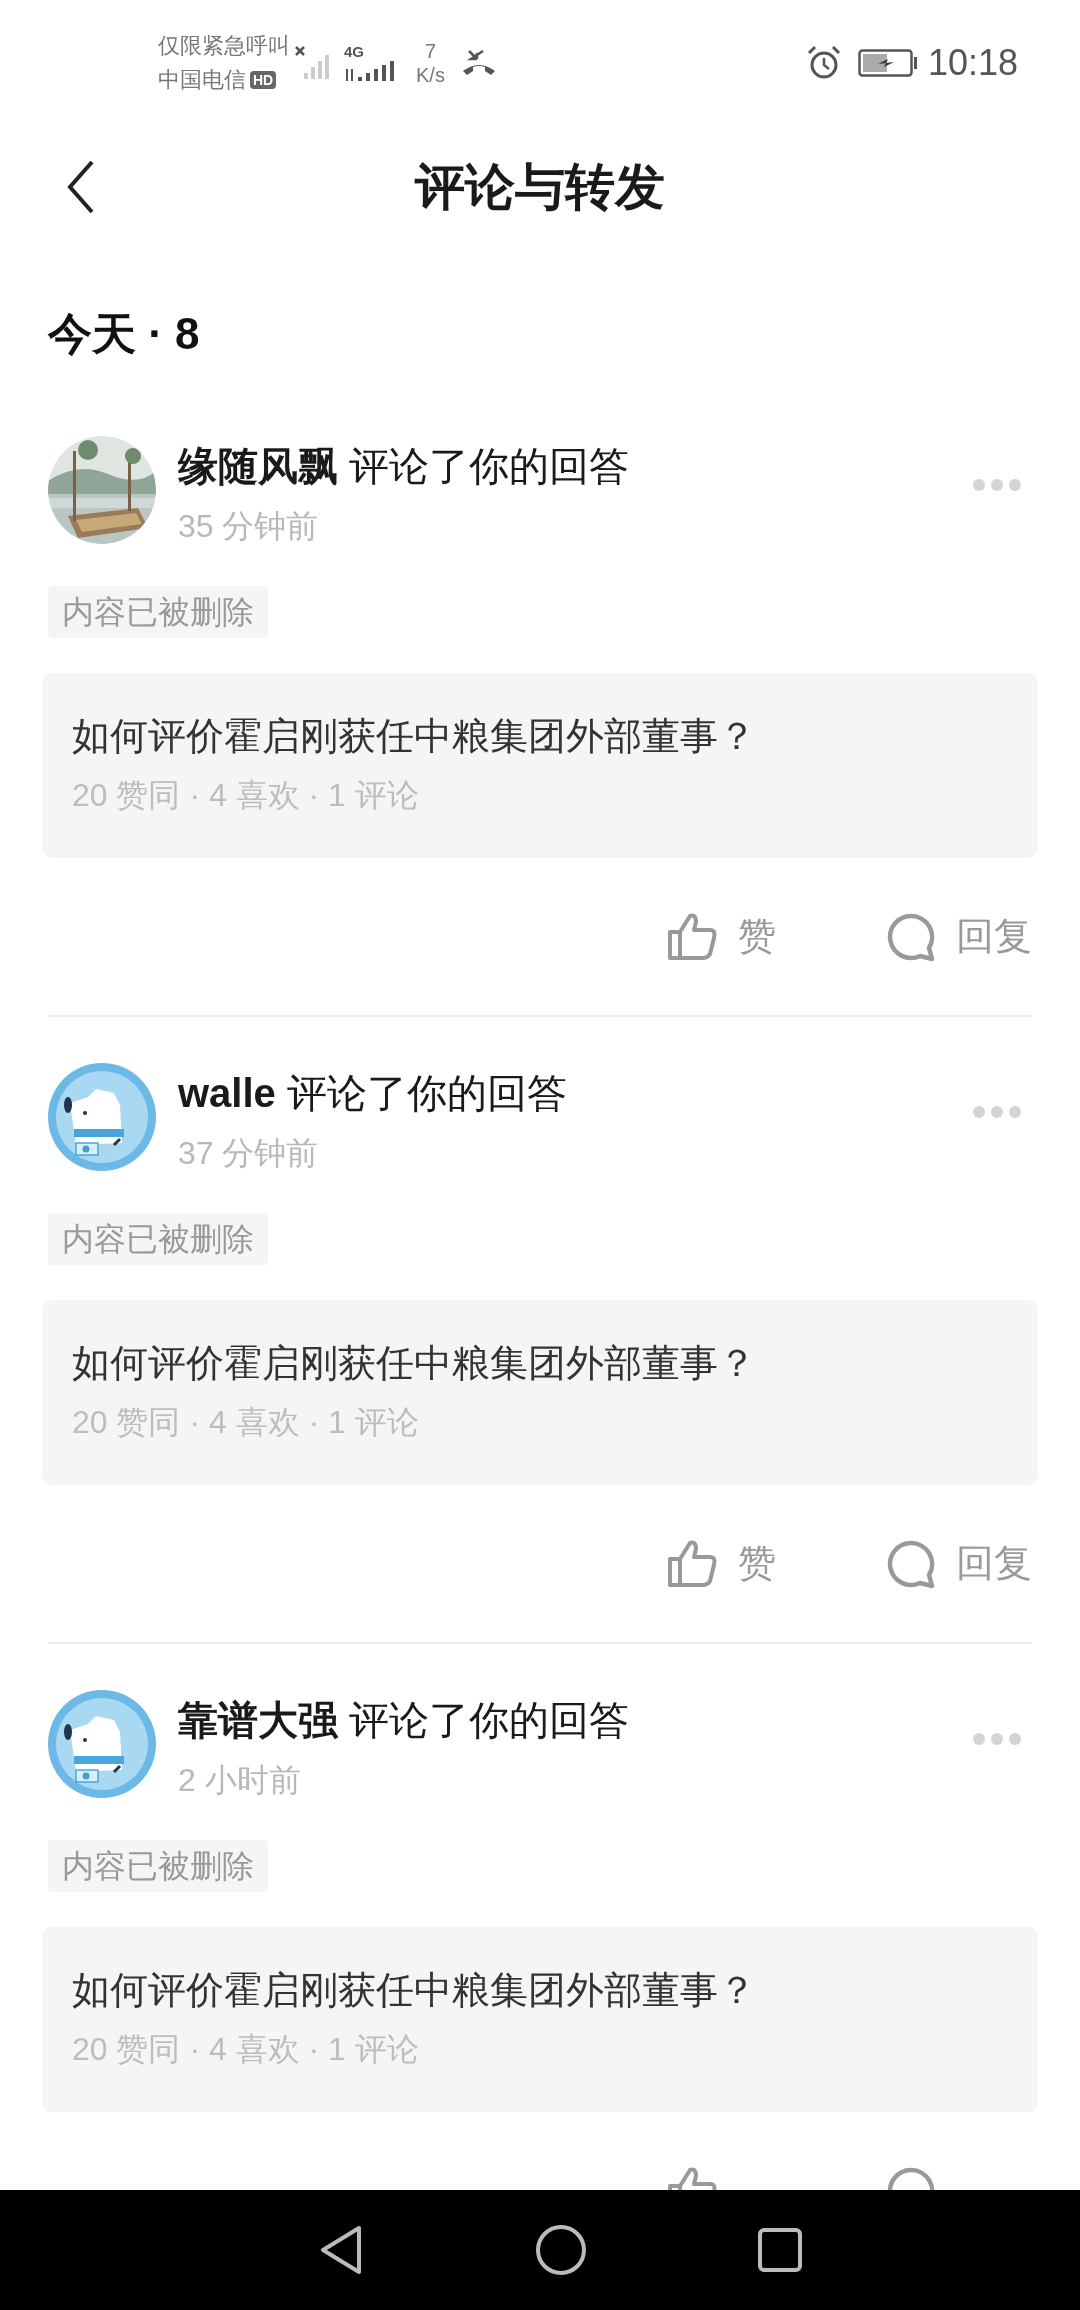  I want to click on notification-text: 靠谱大强 评论了你的回答, so click(404, 1720).